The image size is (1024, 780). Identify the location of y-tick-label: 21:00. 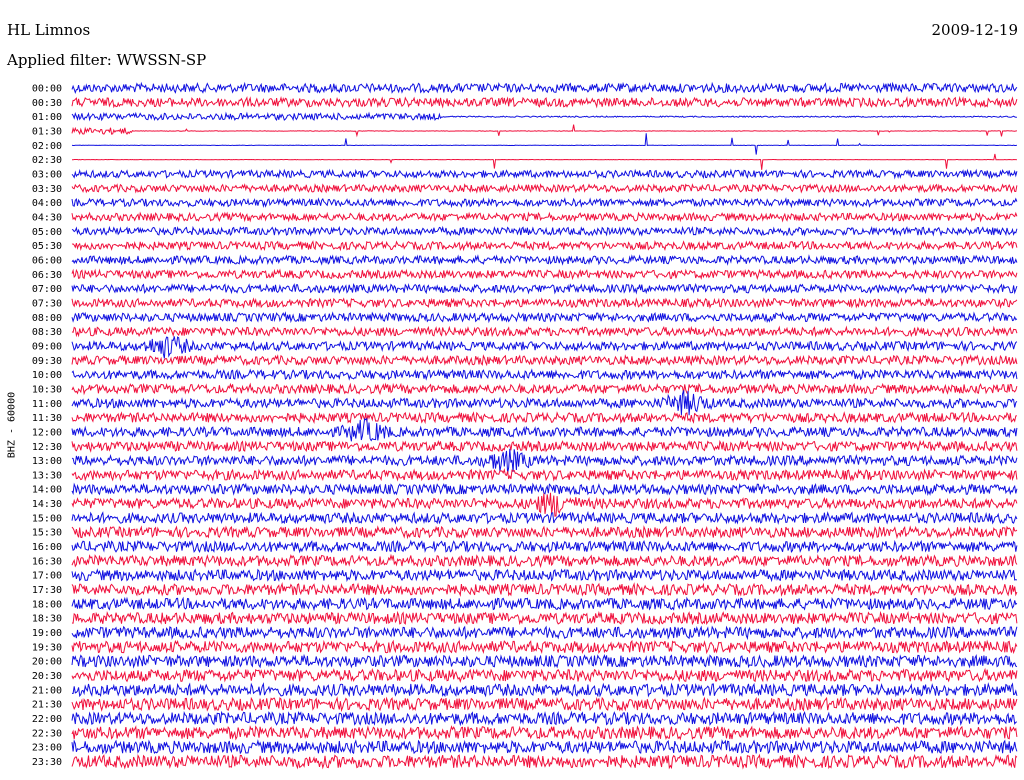
(47, 690).